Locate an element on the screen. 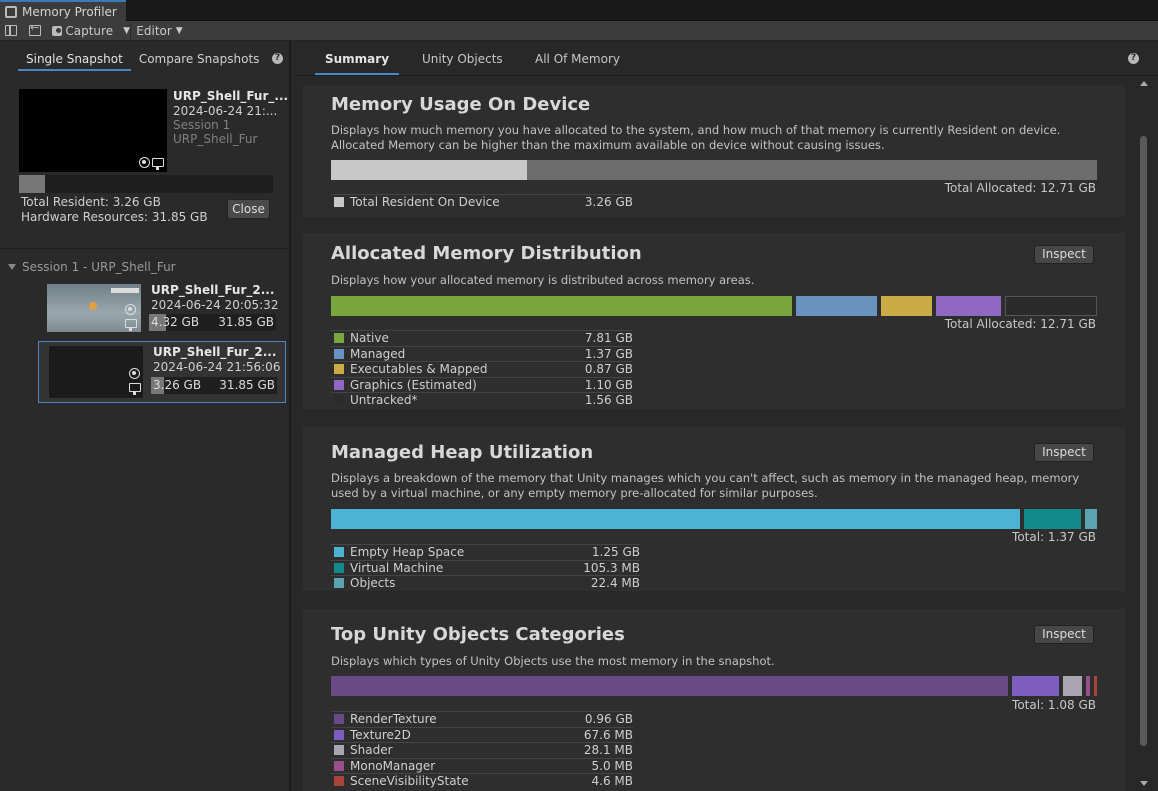 This screenshot has height=791, width=1158. toggle-sidebar-button is located at coordinates (11, 31).